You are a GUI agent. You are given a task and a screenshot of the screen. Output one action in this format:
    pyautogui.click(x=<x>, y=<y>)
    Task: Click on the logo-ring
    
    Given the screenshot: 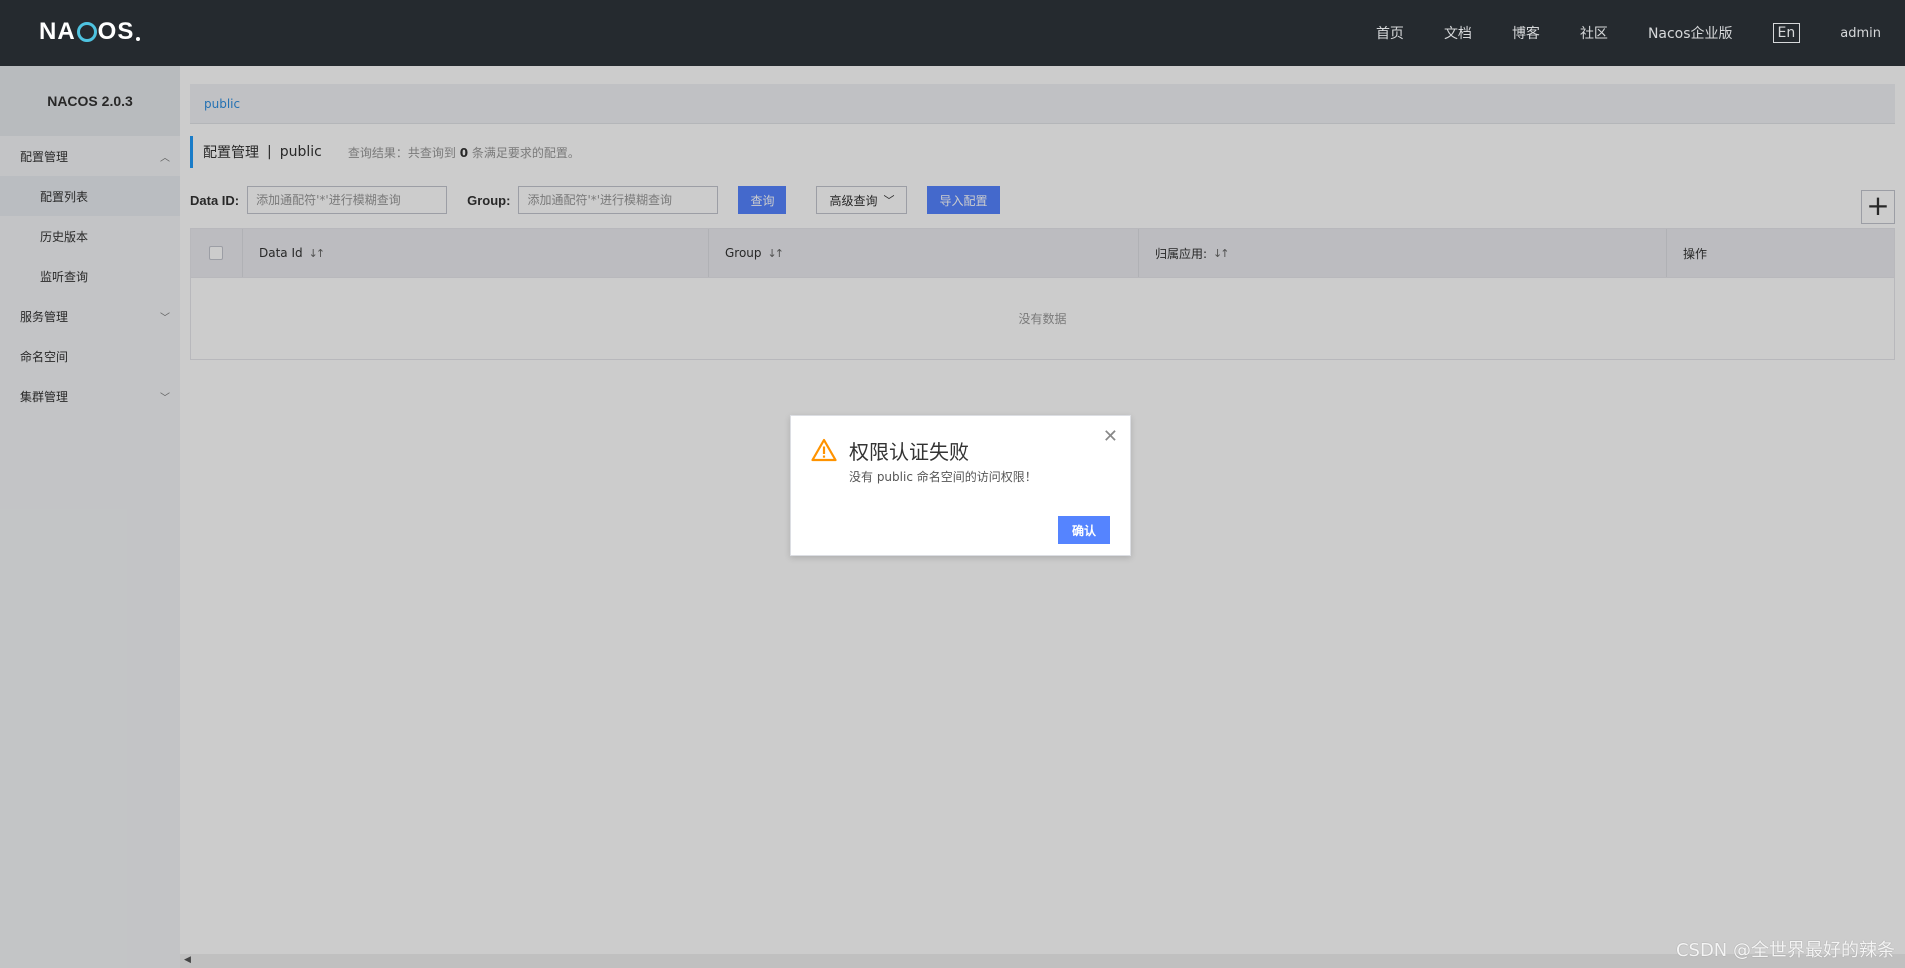 What is the action you would take?
    pyautogui.click(x=86, y=32)
    